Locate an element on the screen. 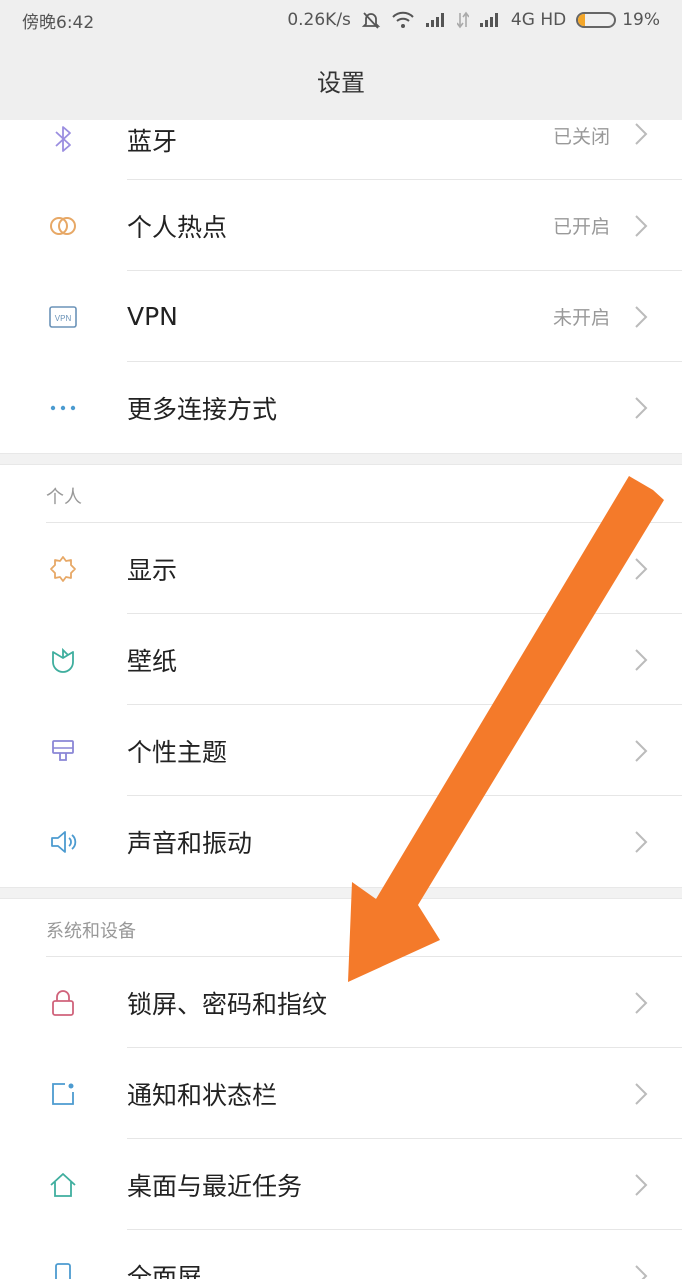  settings-row-label: 显示 is located at coordinates (152, 570).